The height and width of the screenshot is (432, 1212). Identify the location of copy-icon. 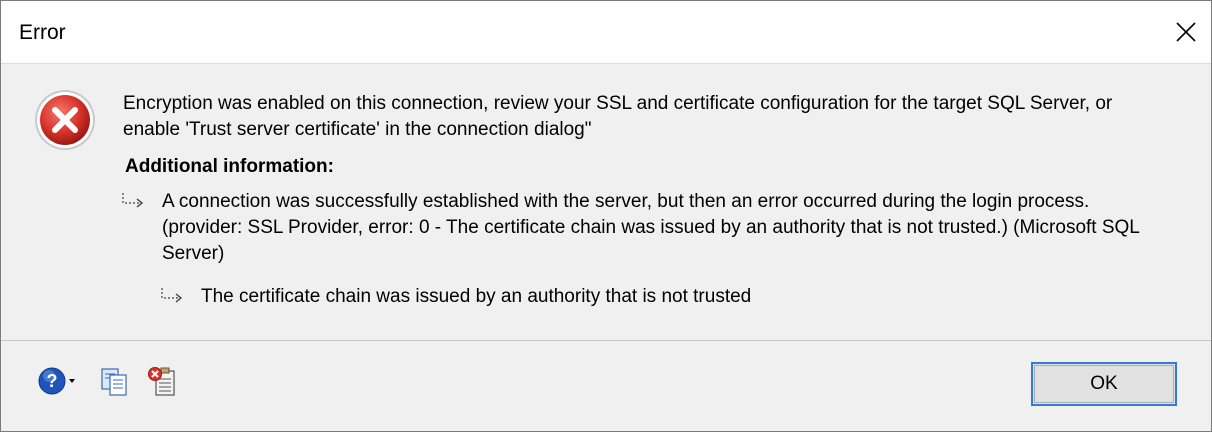
(114, 382).